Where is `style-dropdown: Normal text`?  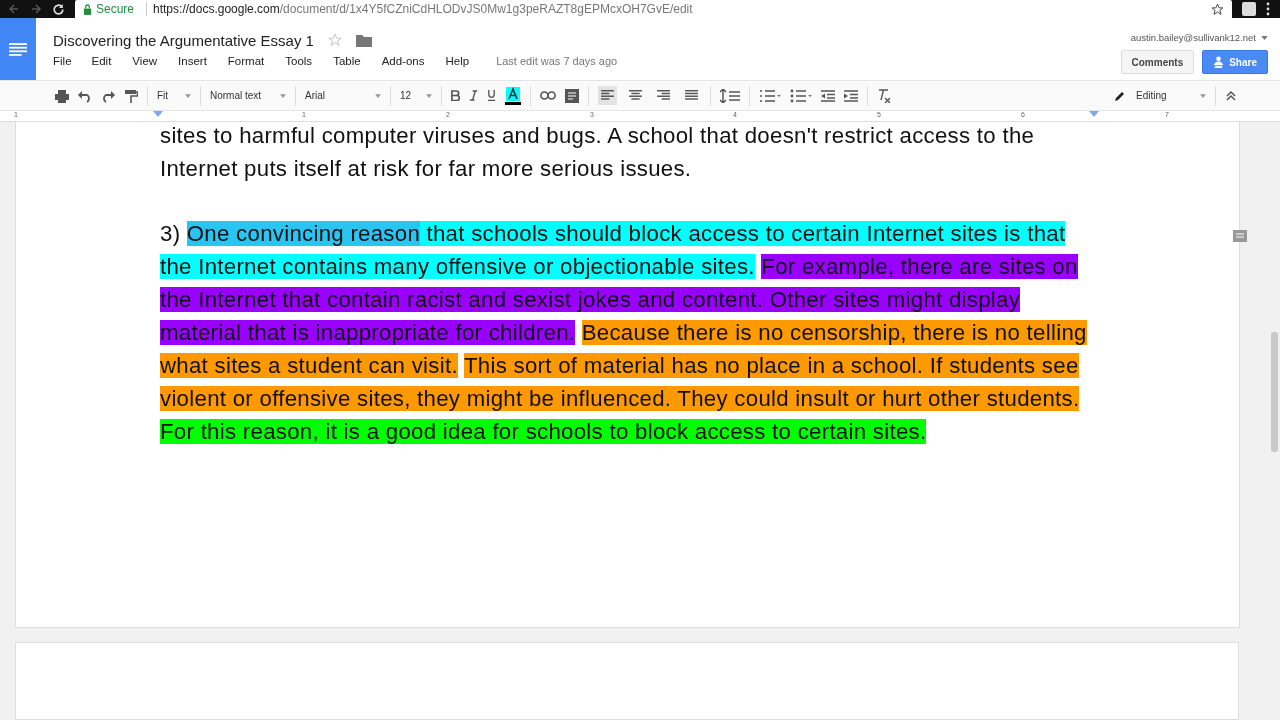
style-dropdown: Normal text is located at coordinates (248, 95).